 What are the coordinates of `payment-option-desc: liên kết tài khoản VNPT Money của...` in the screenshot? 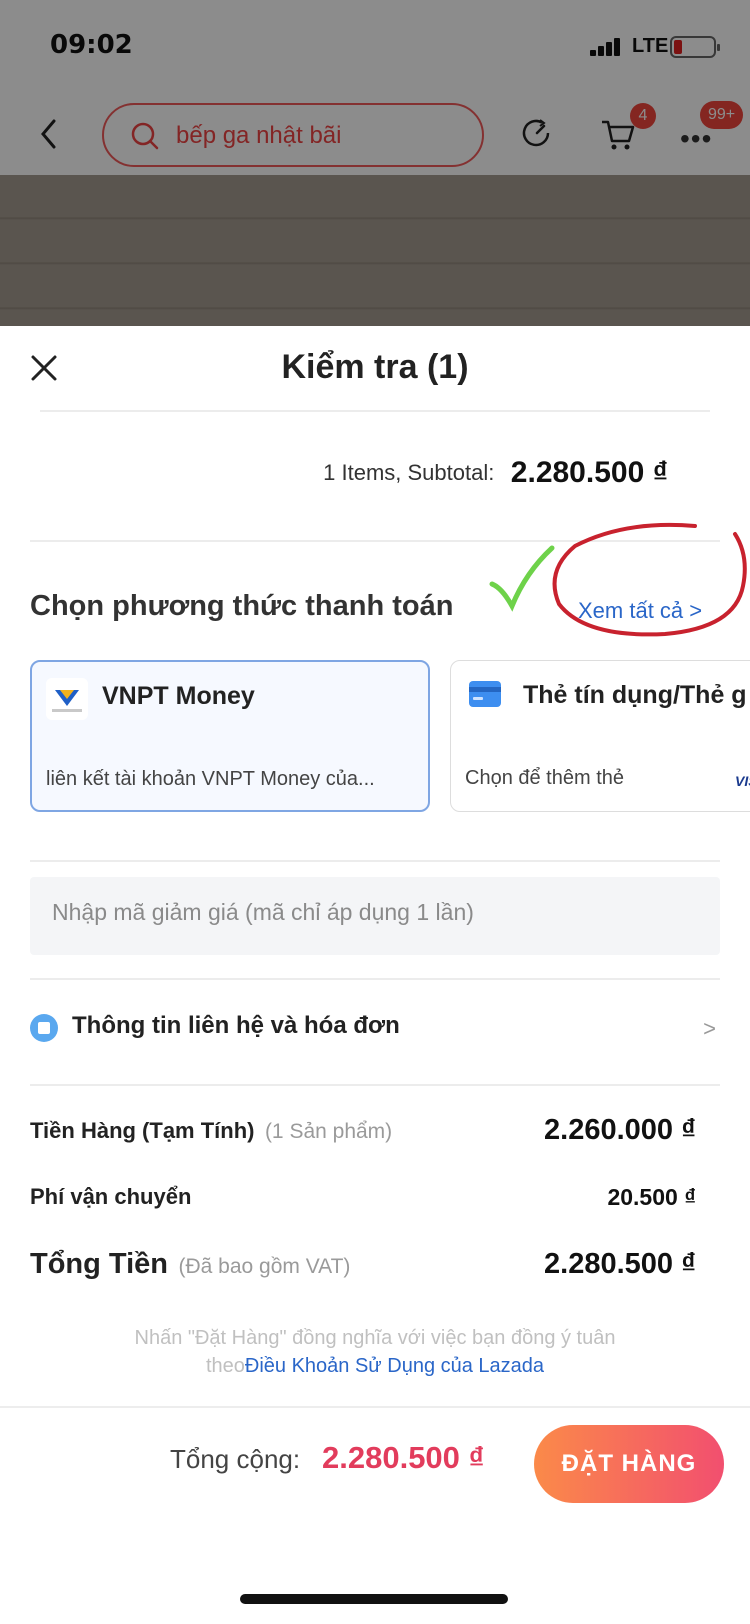 It's located at (210, 779).